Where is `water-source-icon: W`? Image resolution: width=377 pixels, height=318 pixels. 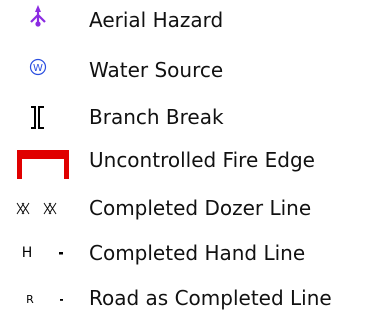
water-source-icon: W is located at coordinates (40, 70).